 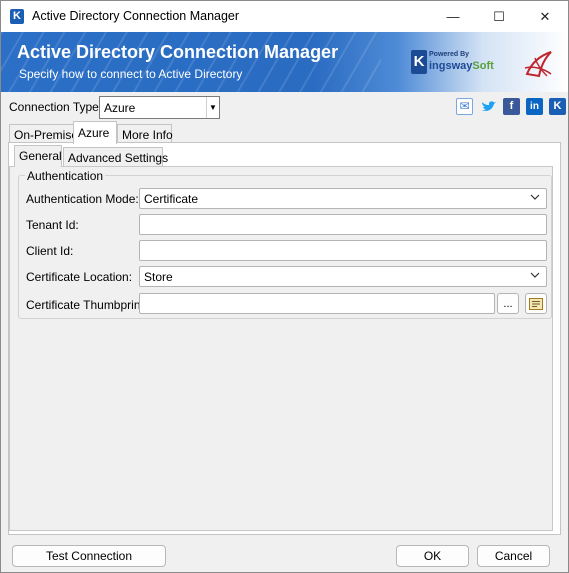 What do you see at coordinates (50, 251) in the screenshot?
I see `client-id-label: Client Id:` at bounding box center [50, 251].